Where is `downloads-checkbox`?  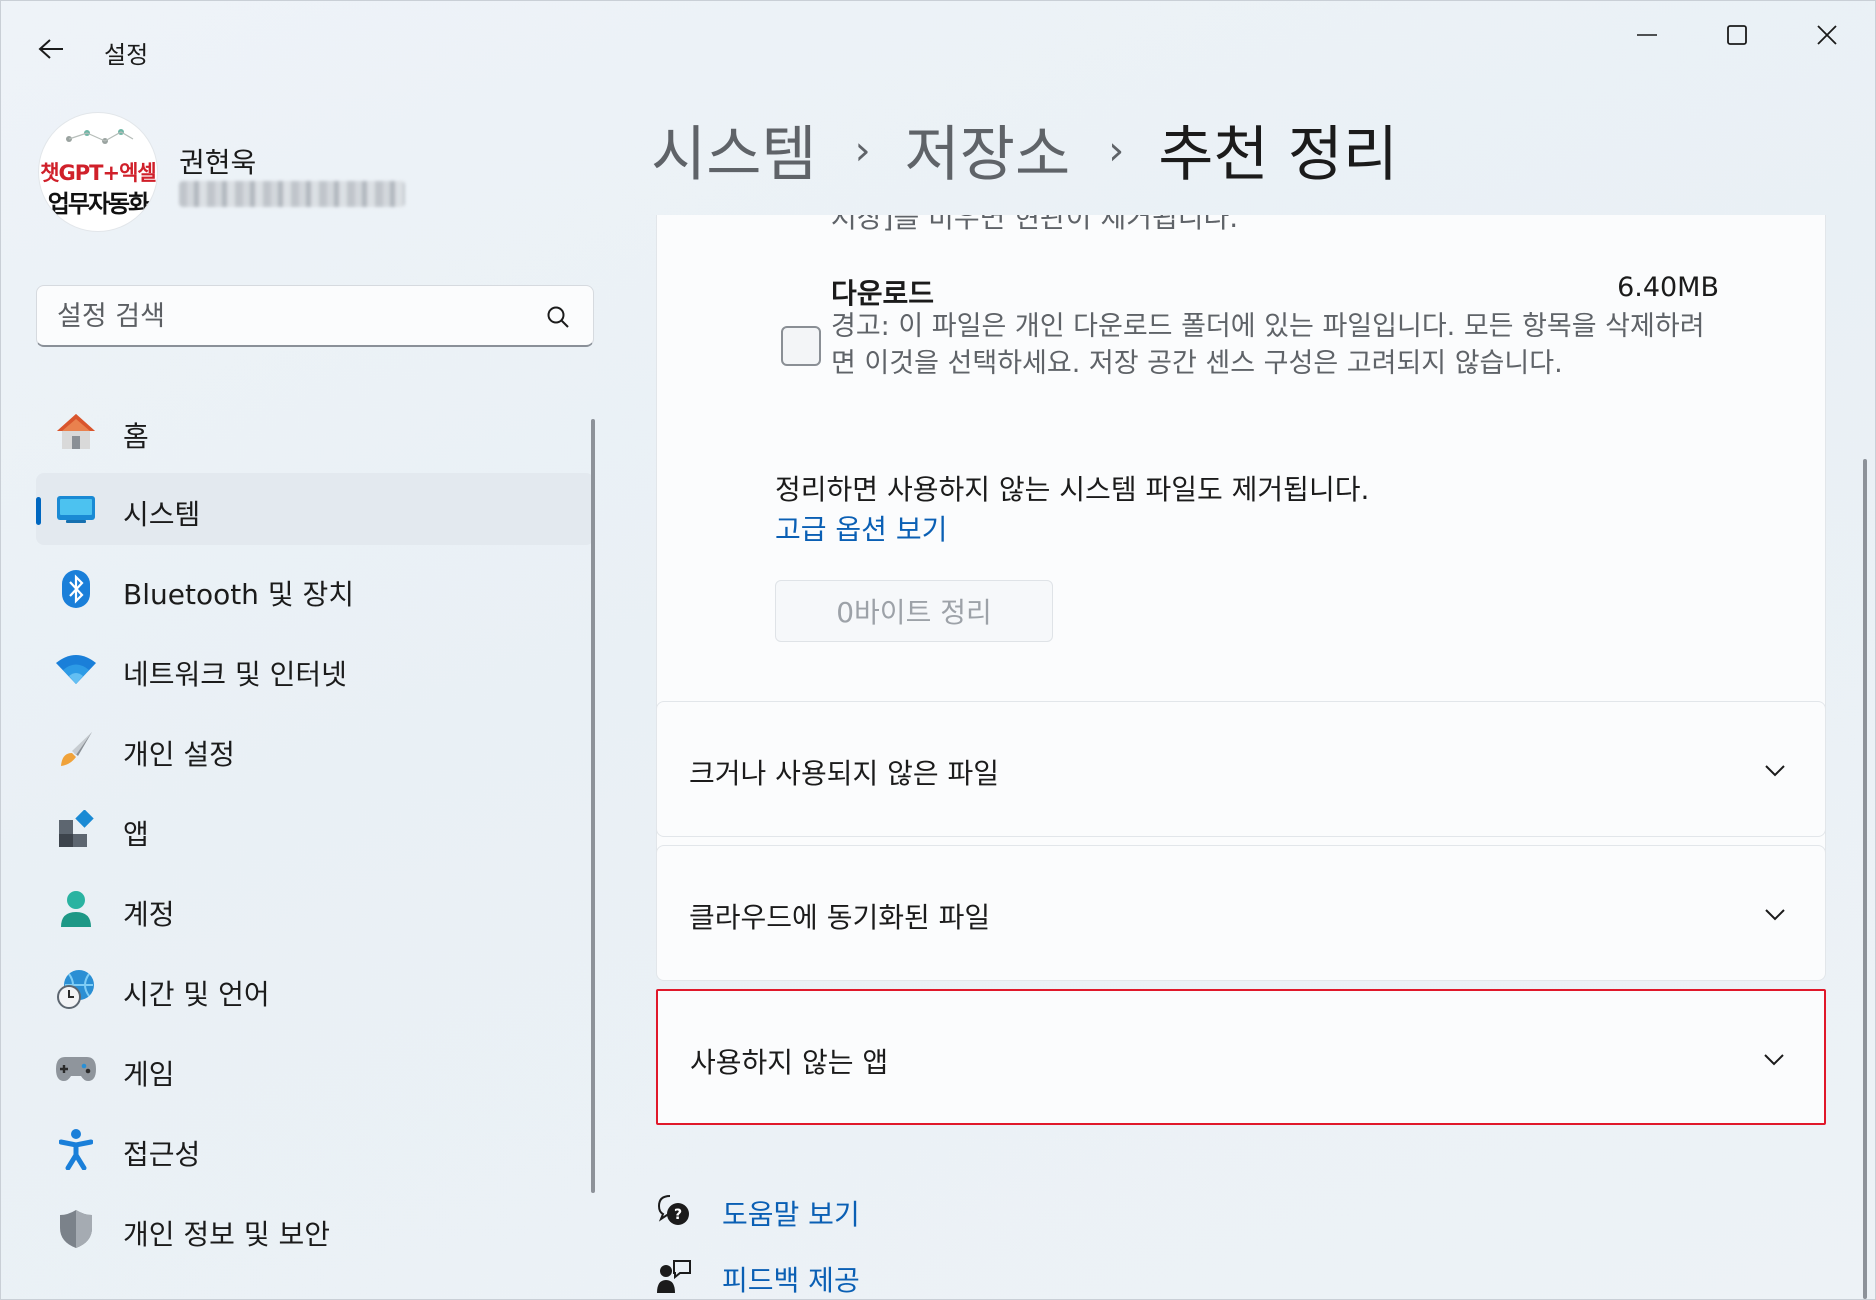
downloads-checkbox is located at coordinates (801, 346).